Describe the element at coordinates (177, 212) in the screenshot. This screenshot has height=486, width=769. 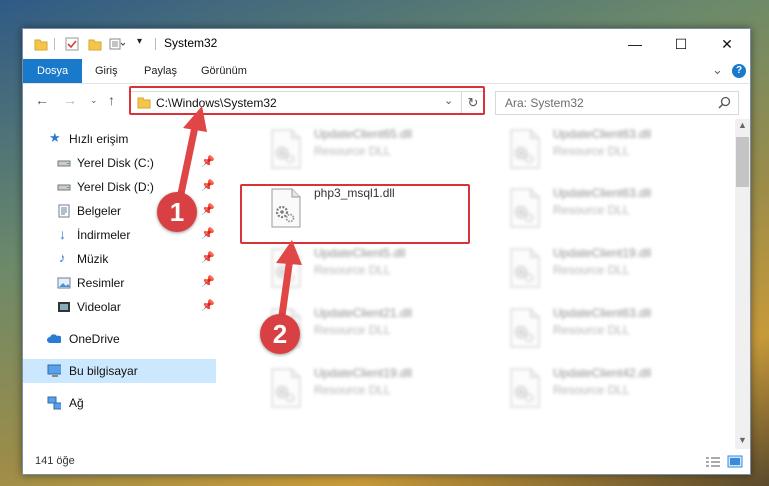
I see `step-badge-1: 1` at that location.